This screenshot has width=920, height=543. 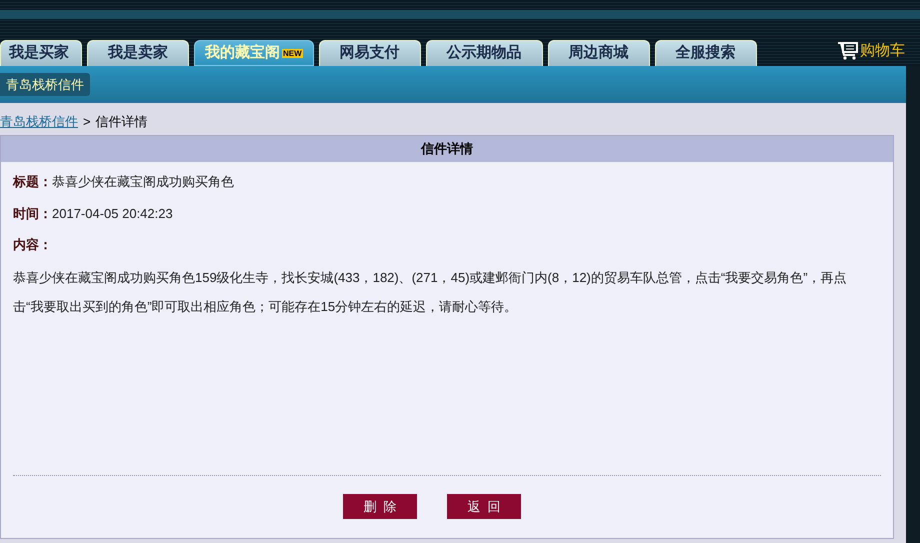 I want to click on field-label: 内容：, so click(x=32, y=245).